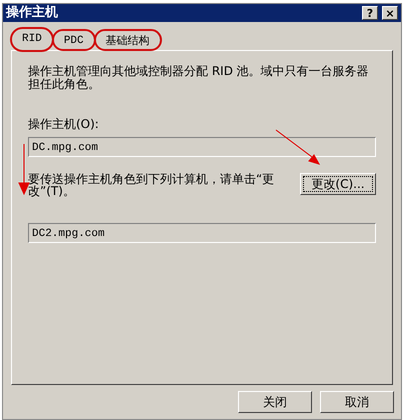 The height and width of the screenshot is (420, 404). I want to click on field-label: 操作主机(O):, so click(64, 124).